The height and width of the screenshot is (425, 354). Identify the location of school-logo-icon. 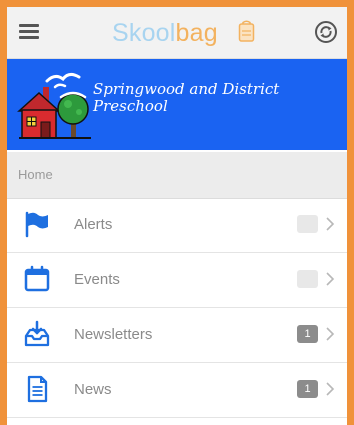
(54, 105).